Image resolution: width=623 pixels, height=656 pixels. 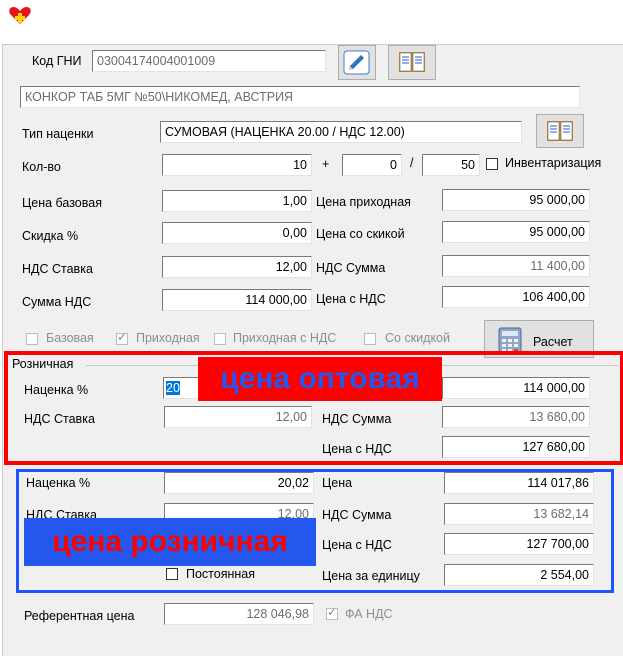 What do you see at coordinates (332, 612) in the screenshot?
I see `fa-vat-checkbox` at bounding box center [332, 612].